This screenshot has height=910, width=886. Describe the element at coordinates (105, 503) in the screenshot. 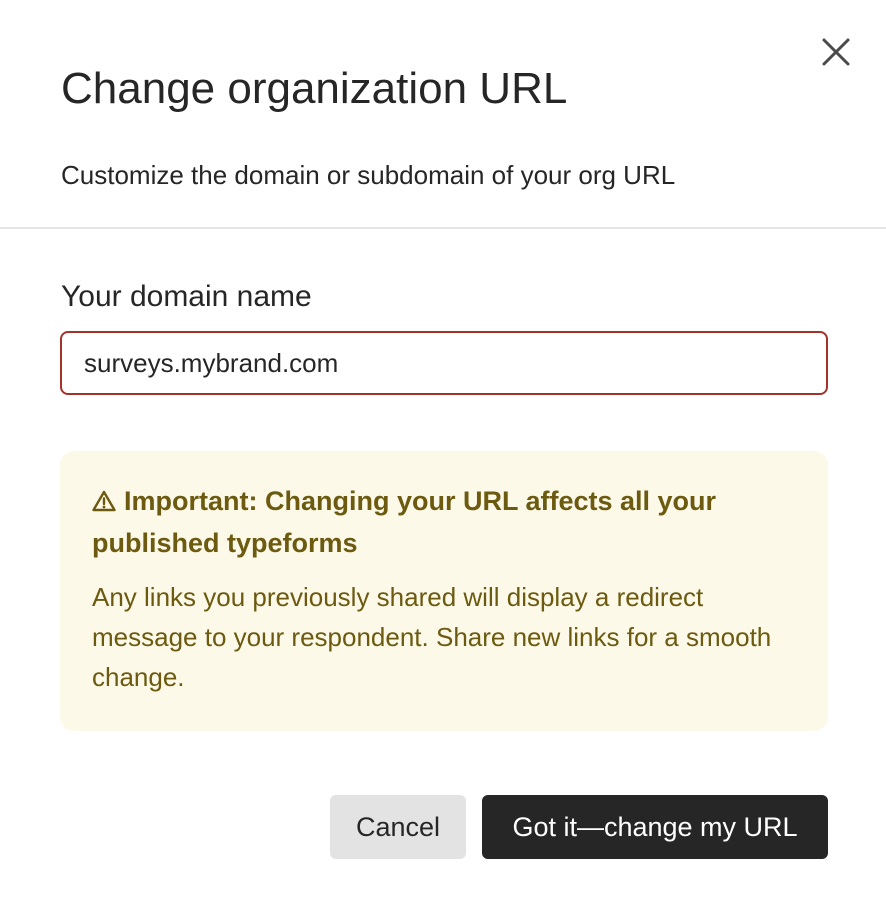

I see `warning-icon` at that location.